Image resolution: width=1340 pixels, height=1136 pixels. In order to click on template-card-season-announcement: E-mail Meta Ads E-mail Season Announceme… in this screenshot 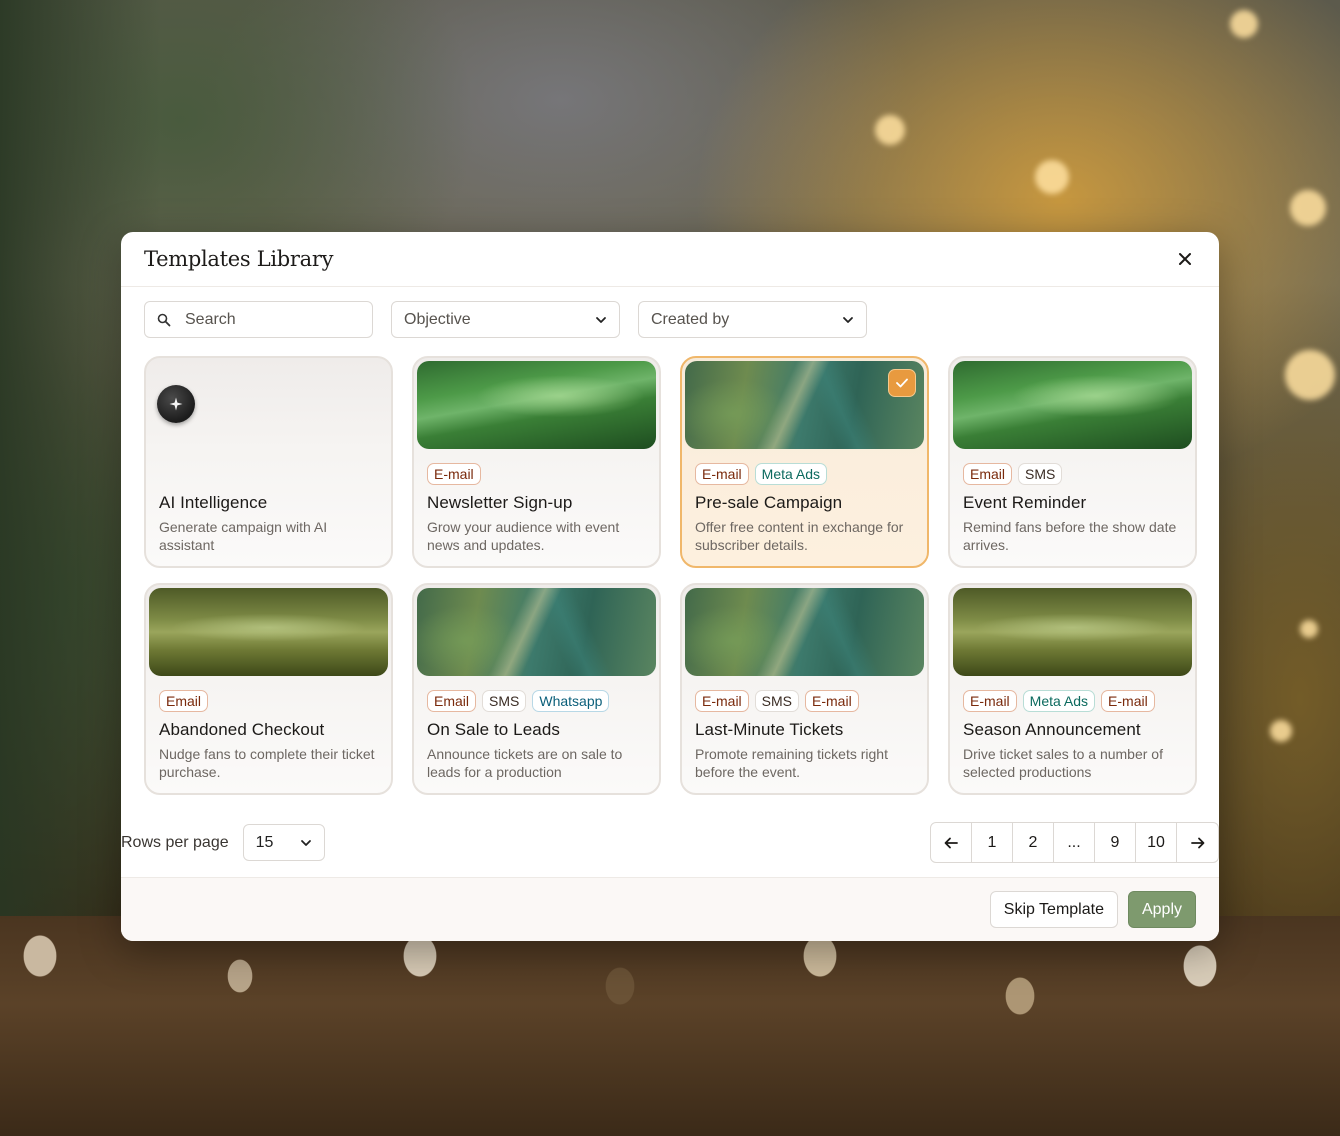, I will do `click(1072, 689)`.